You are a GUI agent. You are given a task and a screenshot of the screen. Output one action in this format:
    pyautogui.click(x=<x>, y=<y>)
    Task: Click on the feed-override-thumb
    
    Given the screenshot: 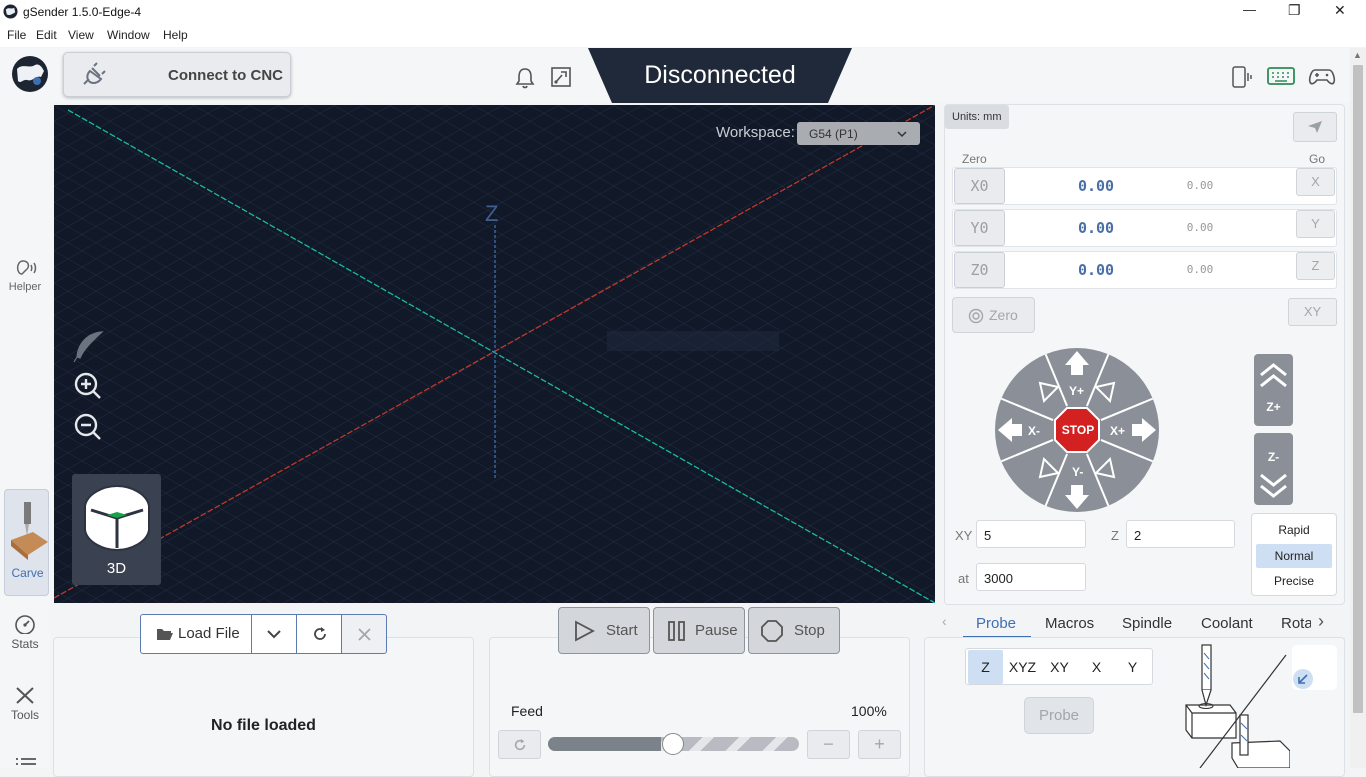 What is the action you would take?
    pyautogui.click(x=673, y=744)
    